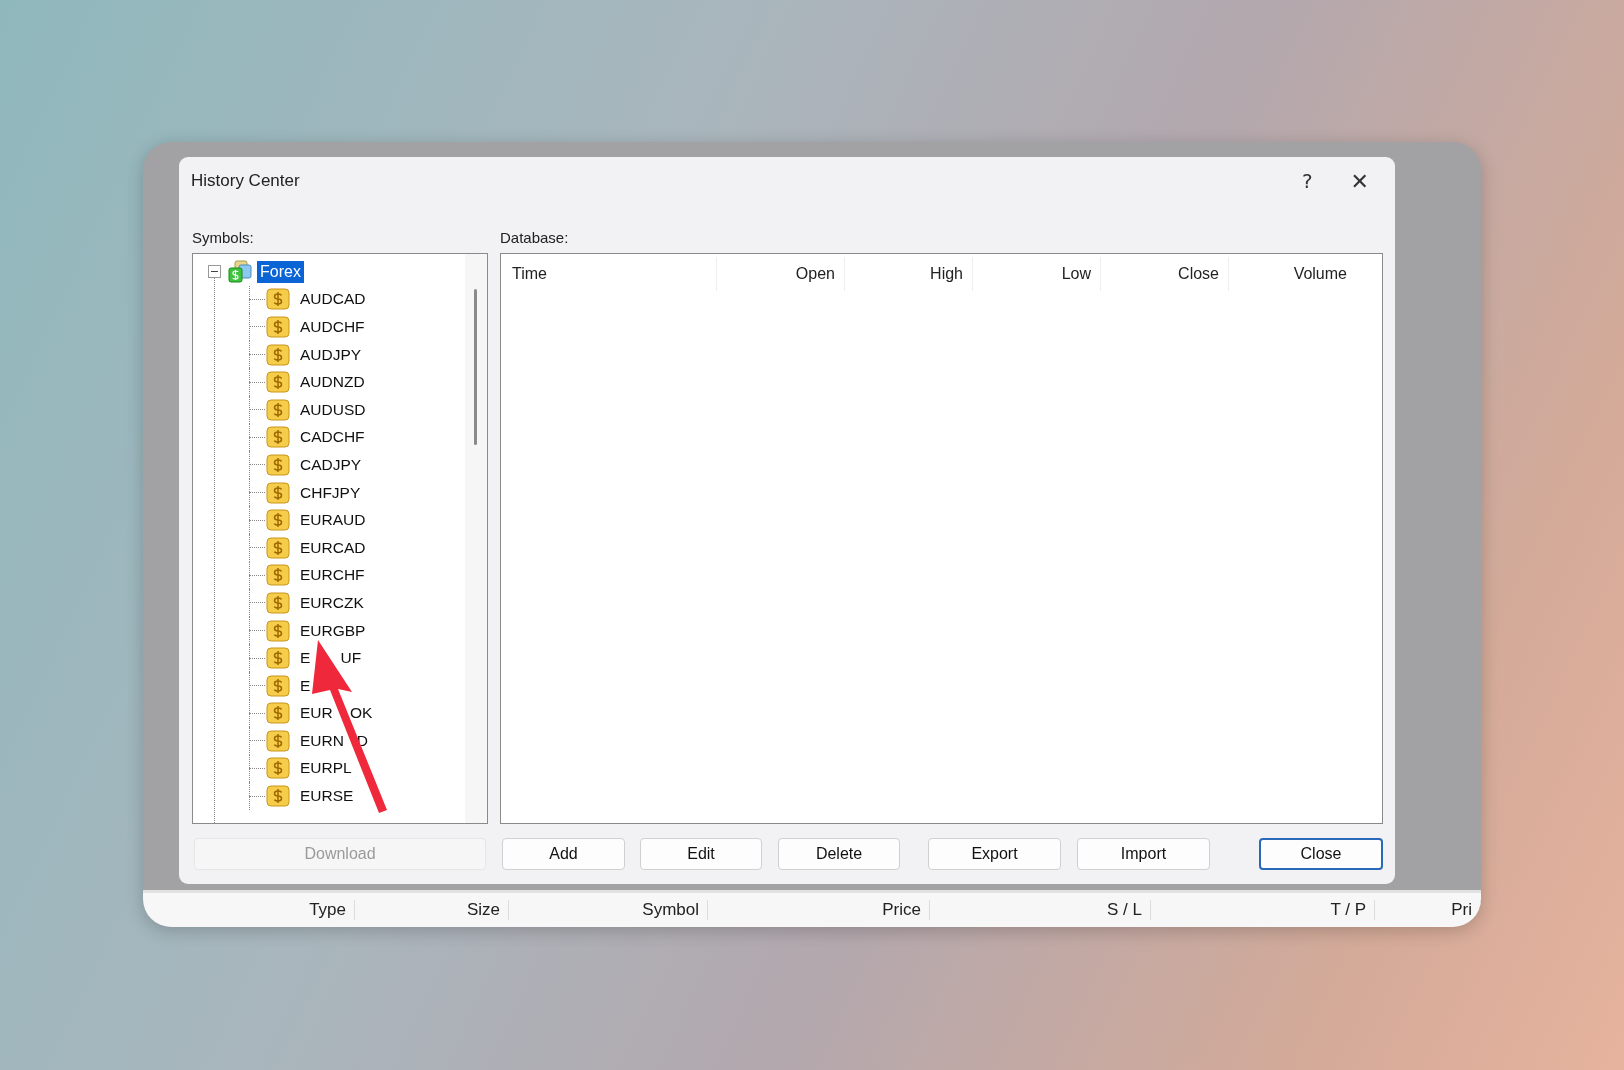 The height and width of the screenshot is (1070, 1624). Describe the element at coordinates (280, 271) in the screenshot. I see `tree-item: Forex` at that location.